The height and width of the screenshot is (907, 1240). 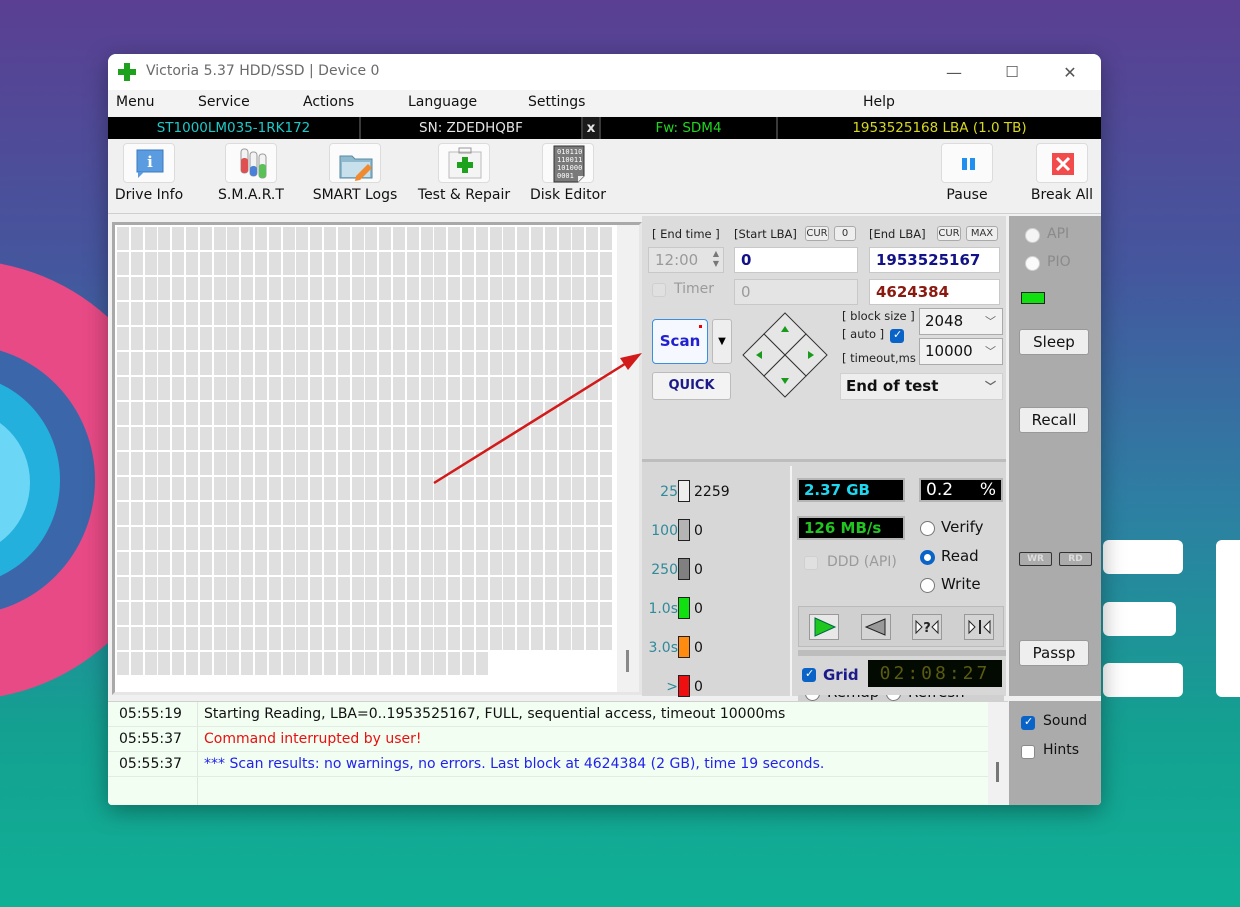 I want to click on passp-button: Passp, so click(x=1054, y=653).